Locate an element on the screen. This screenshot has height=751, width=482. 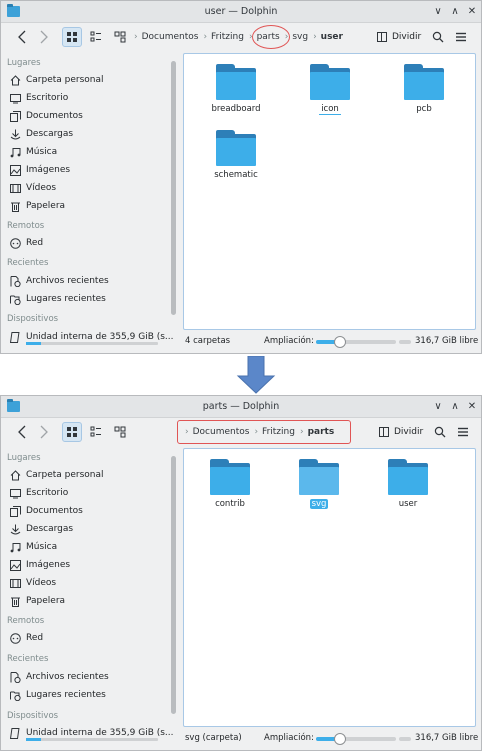
compact-list-icon is located at coordinates (95, 431).